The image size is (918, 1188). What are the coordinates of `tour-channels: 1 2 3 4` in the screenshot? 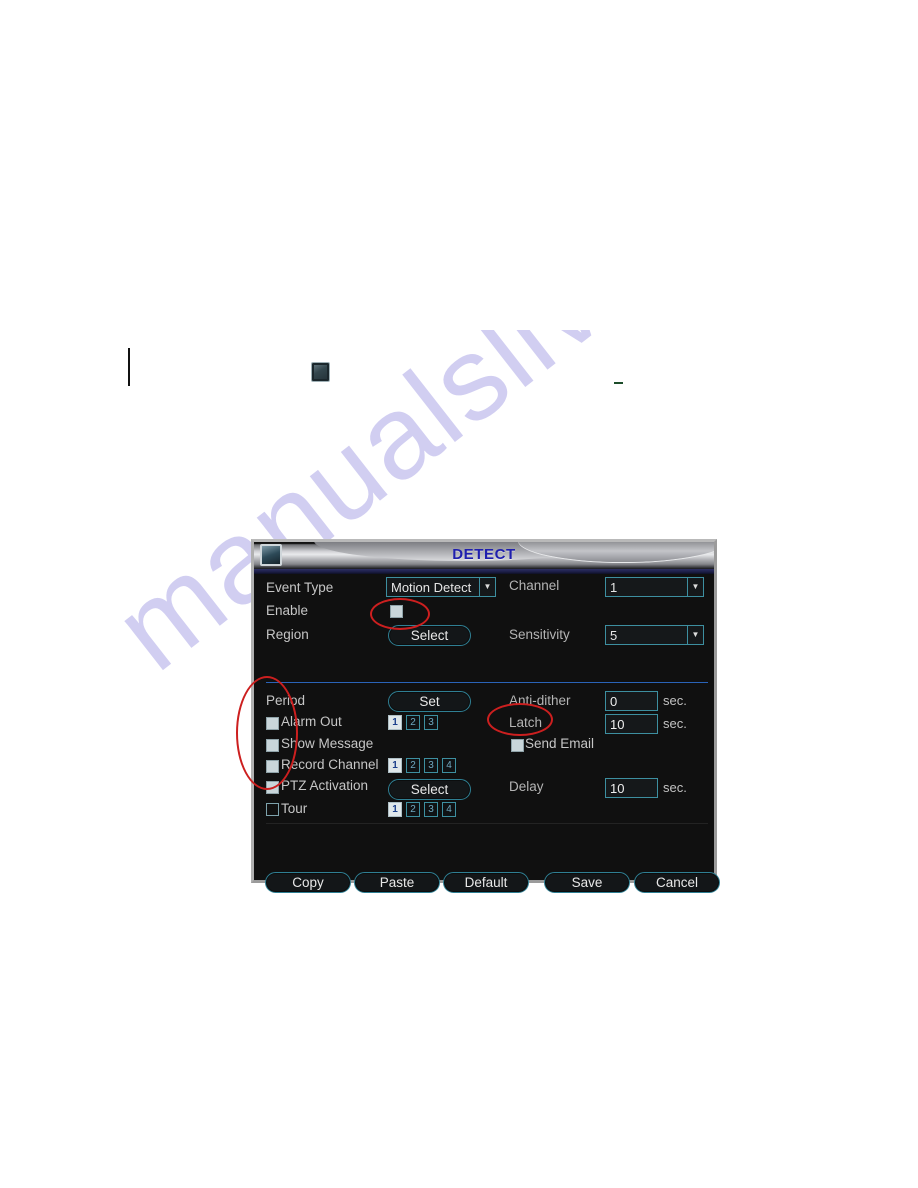 It's located at (422, 809).